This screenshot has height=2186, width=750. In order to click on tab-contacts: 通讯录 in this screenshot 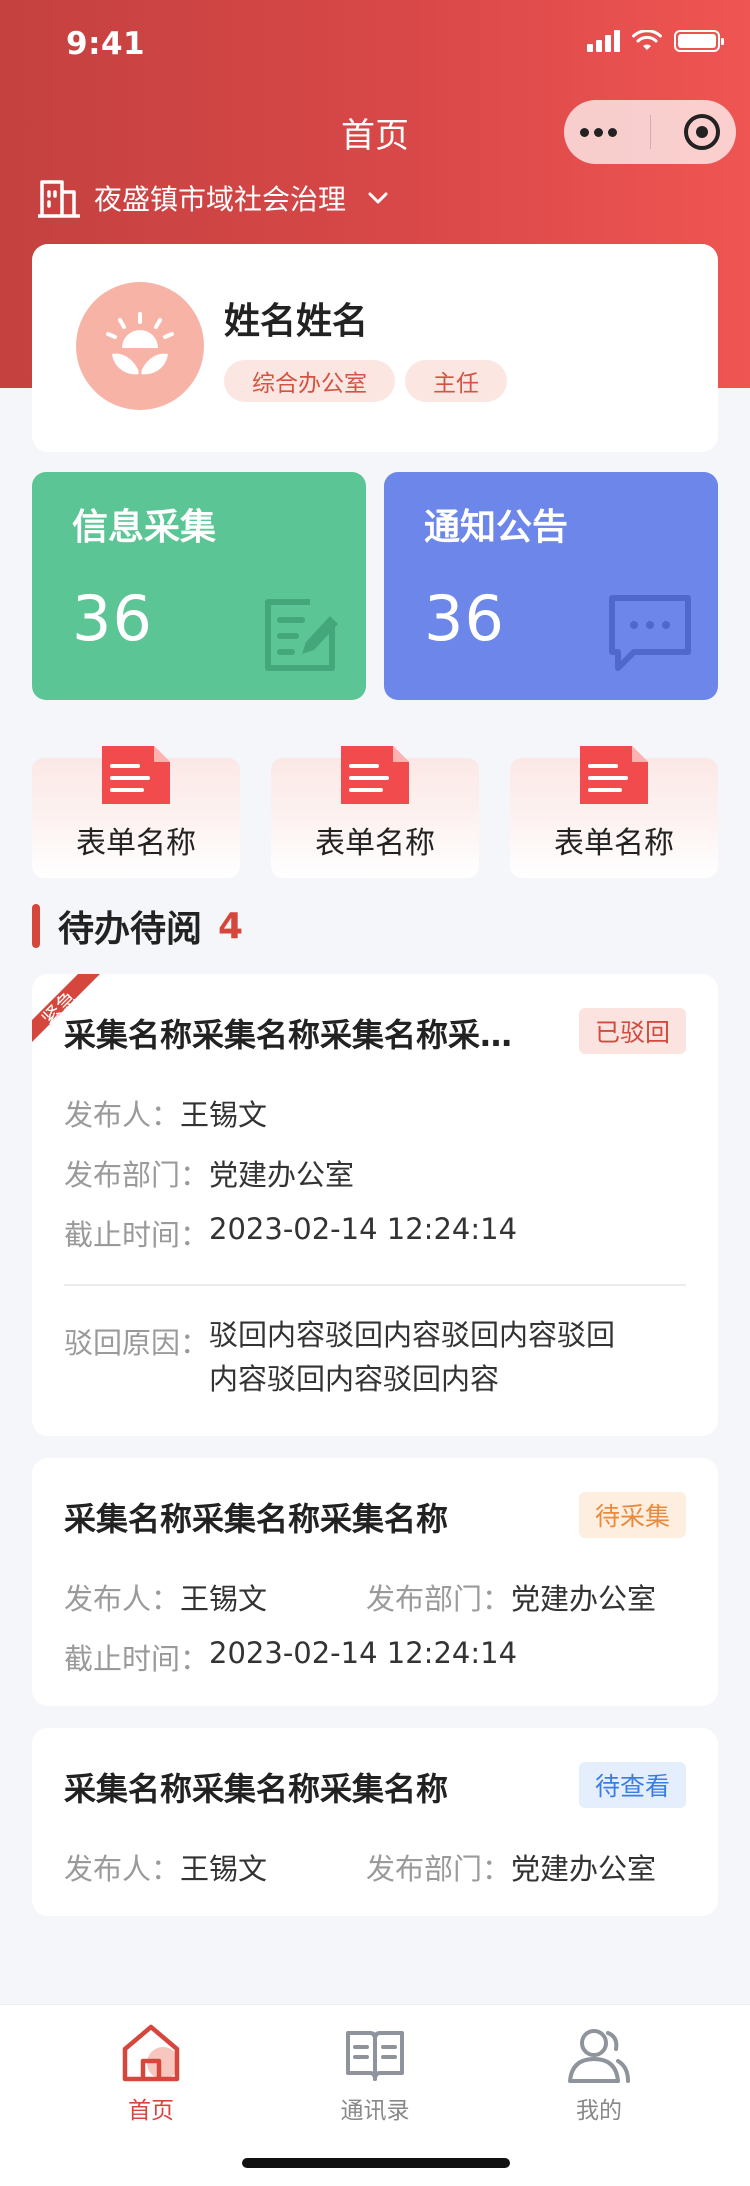, I will do `click(375, 2072)`.